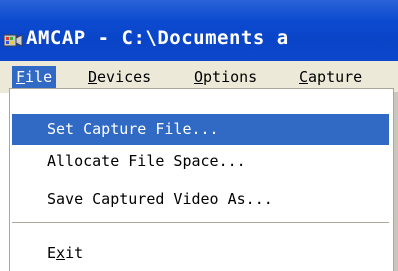 This screenshot has width=398, height=271. What do you see at coordinates (124, 77) in the screenshot?
I see `menu-devices-rest: evices` at bounding box center [124, 77].